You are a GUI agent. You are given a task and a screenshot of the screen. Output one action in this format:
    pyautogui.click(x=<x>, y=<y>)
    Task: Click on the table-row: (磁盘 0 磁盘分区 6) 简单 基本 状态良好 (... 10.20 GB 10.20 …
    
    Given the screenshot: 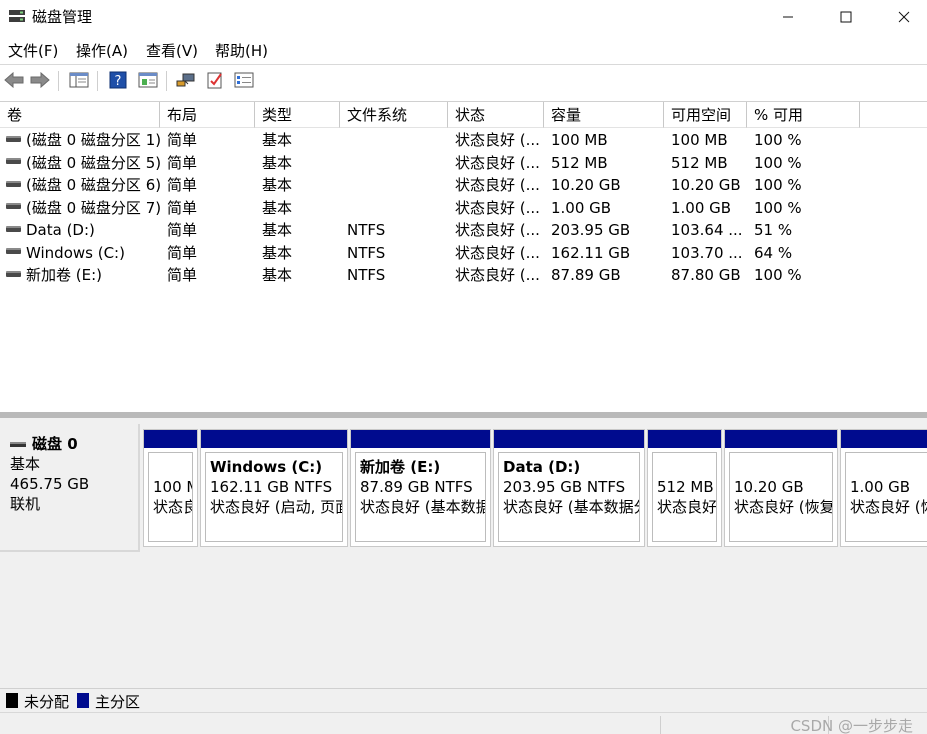 What is the action you would take?
    pyautogui.click(x=463, y=185)
    